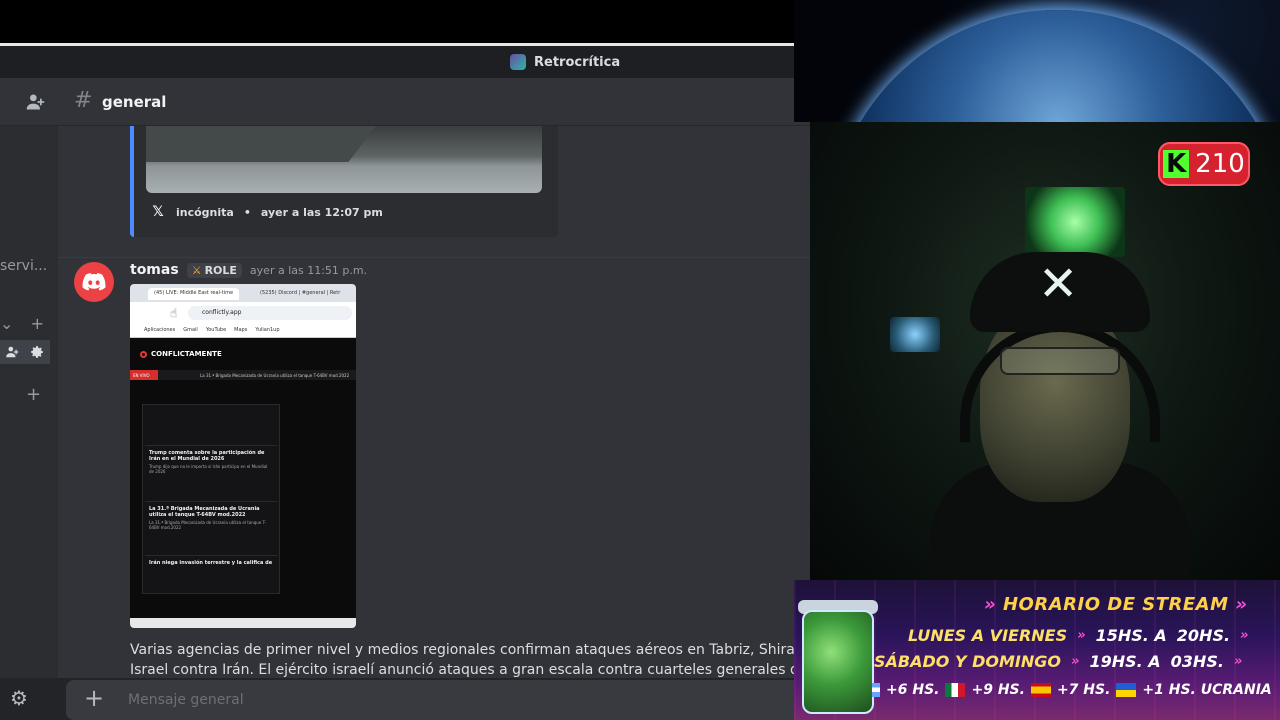 The height and width of the screenshot is (720, 1280). What do you see at coordinates (1220, 164) in the screenshot?
I see `kick-viewer-count: 210` at bounding box center [1220, 164].